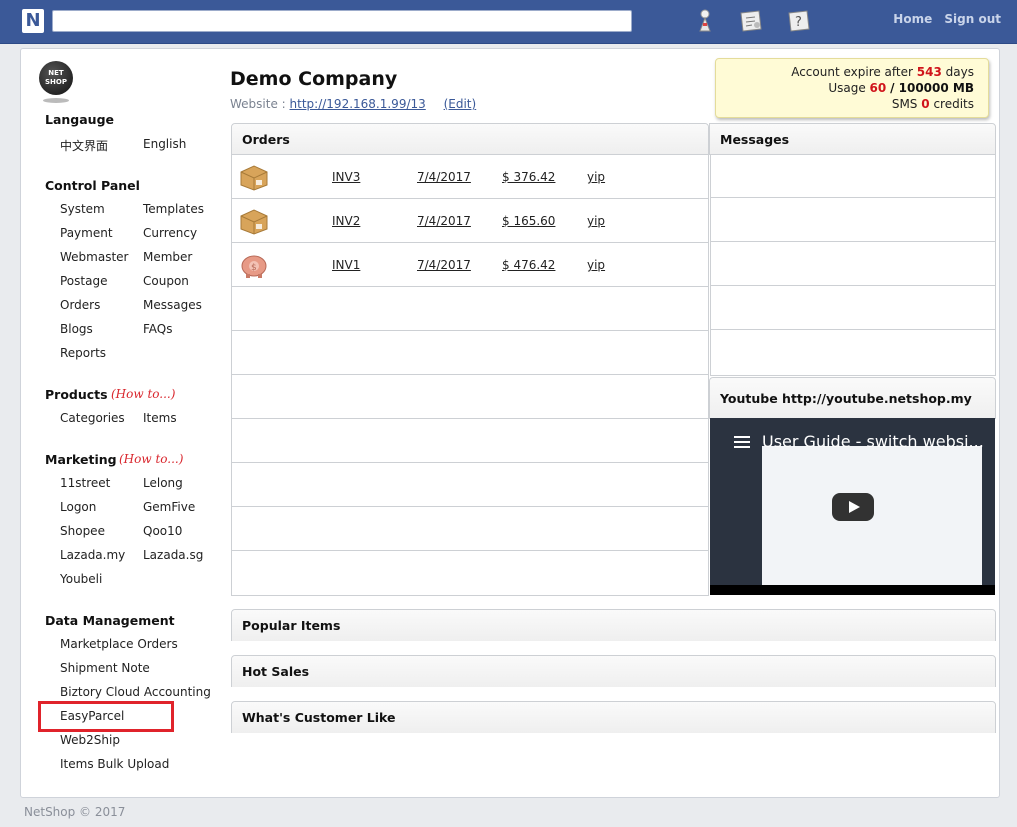 The image size is (1017, 827). Describe the element at coordinates (110, 620) in the screenshot. I see `data-management-title: Data Management` at that location.